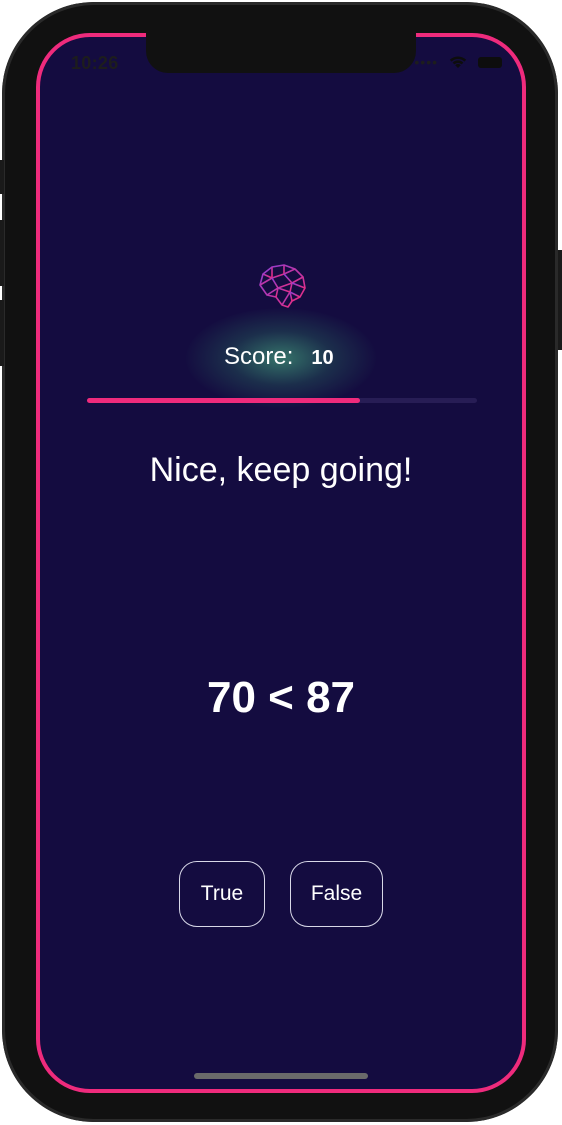 The image size is (562, 1125). What do you see at coordinates (222, 894) in the screenshot?
I see `true-button: True` at bounding box center [222, 894].